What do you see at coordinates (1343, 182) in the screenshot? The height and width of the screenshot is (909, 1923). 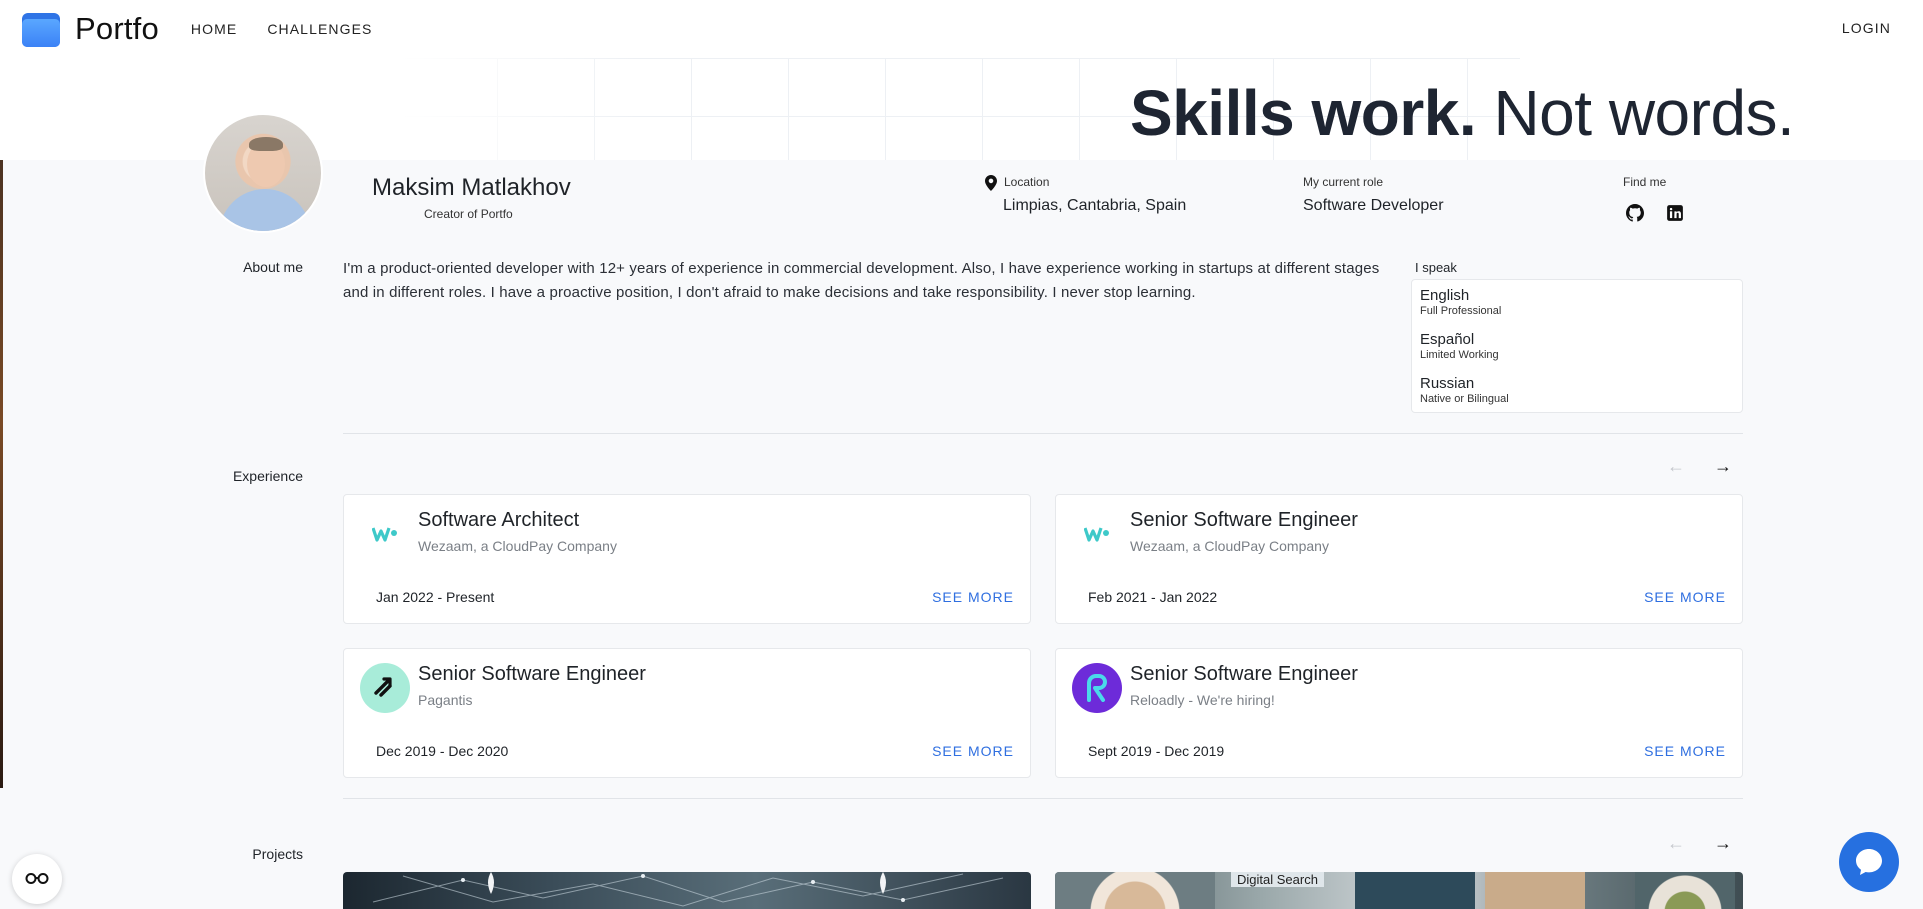 I see `role-label: My current role` at bounding box center [1343, 182].